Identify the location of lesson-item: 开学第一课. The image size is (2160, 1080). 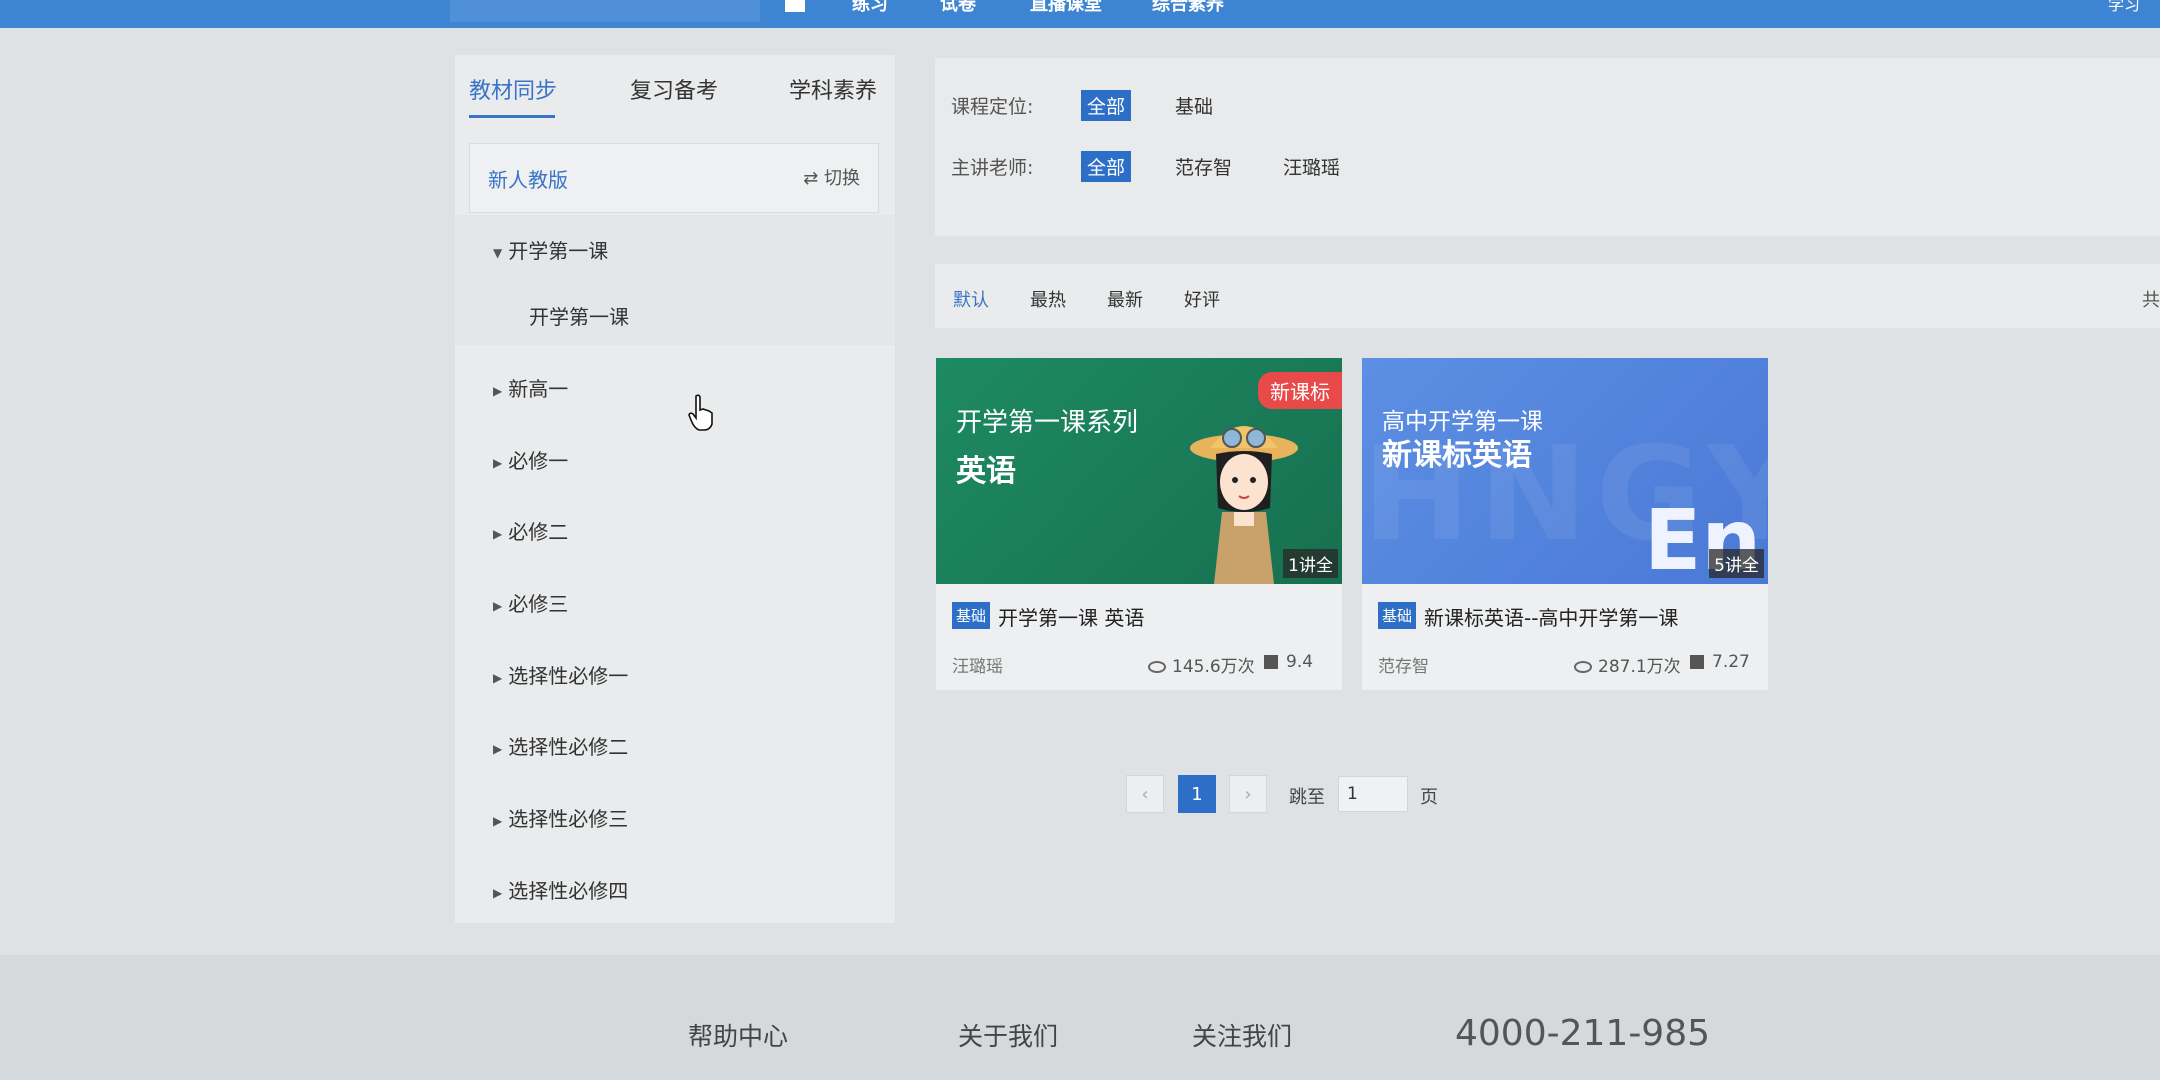
(579, 315).